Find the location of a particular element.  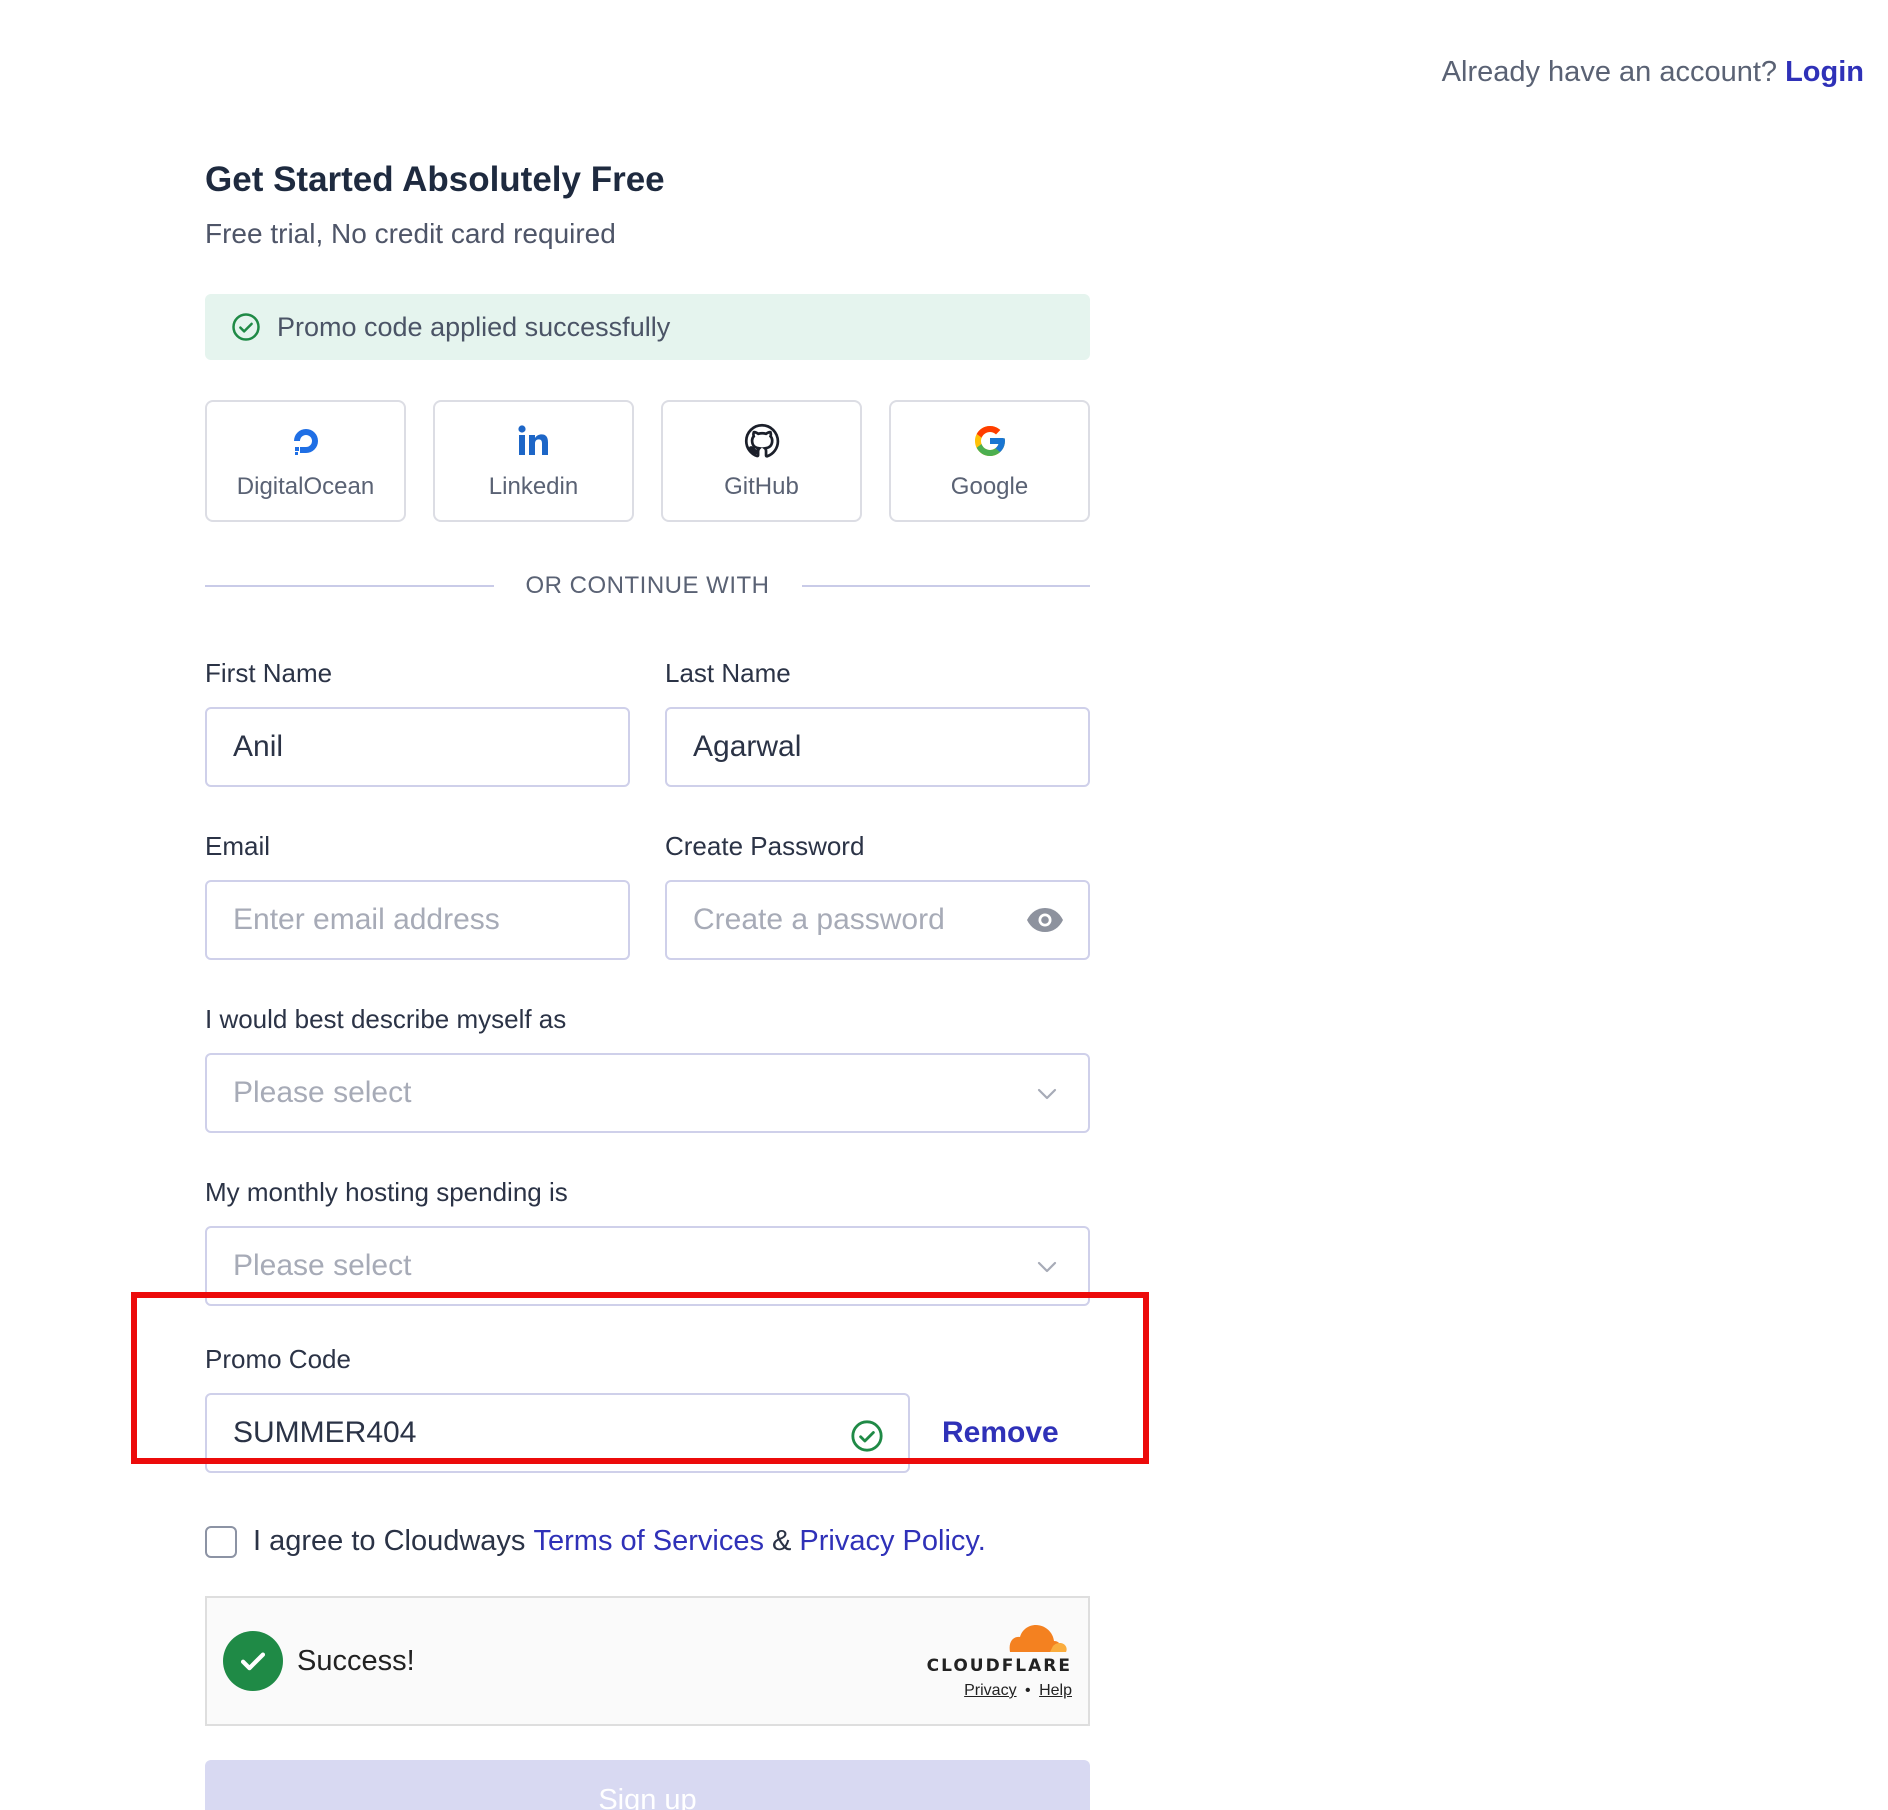

divider-line-left is located at coordinates (349, 586).